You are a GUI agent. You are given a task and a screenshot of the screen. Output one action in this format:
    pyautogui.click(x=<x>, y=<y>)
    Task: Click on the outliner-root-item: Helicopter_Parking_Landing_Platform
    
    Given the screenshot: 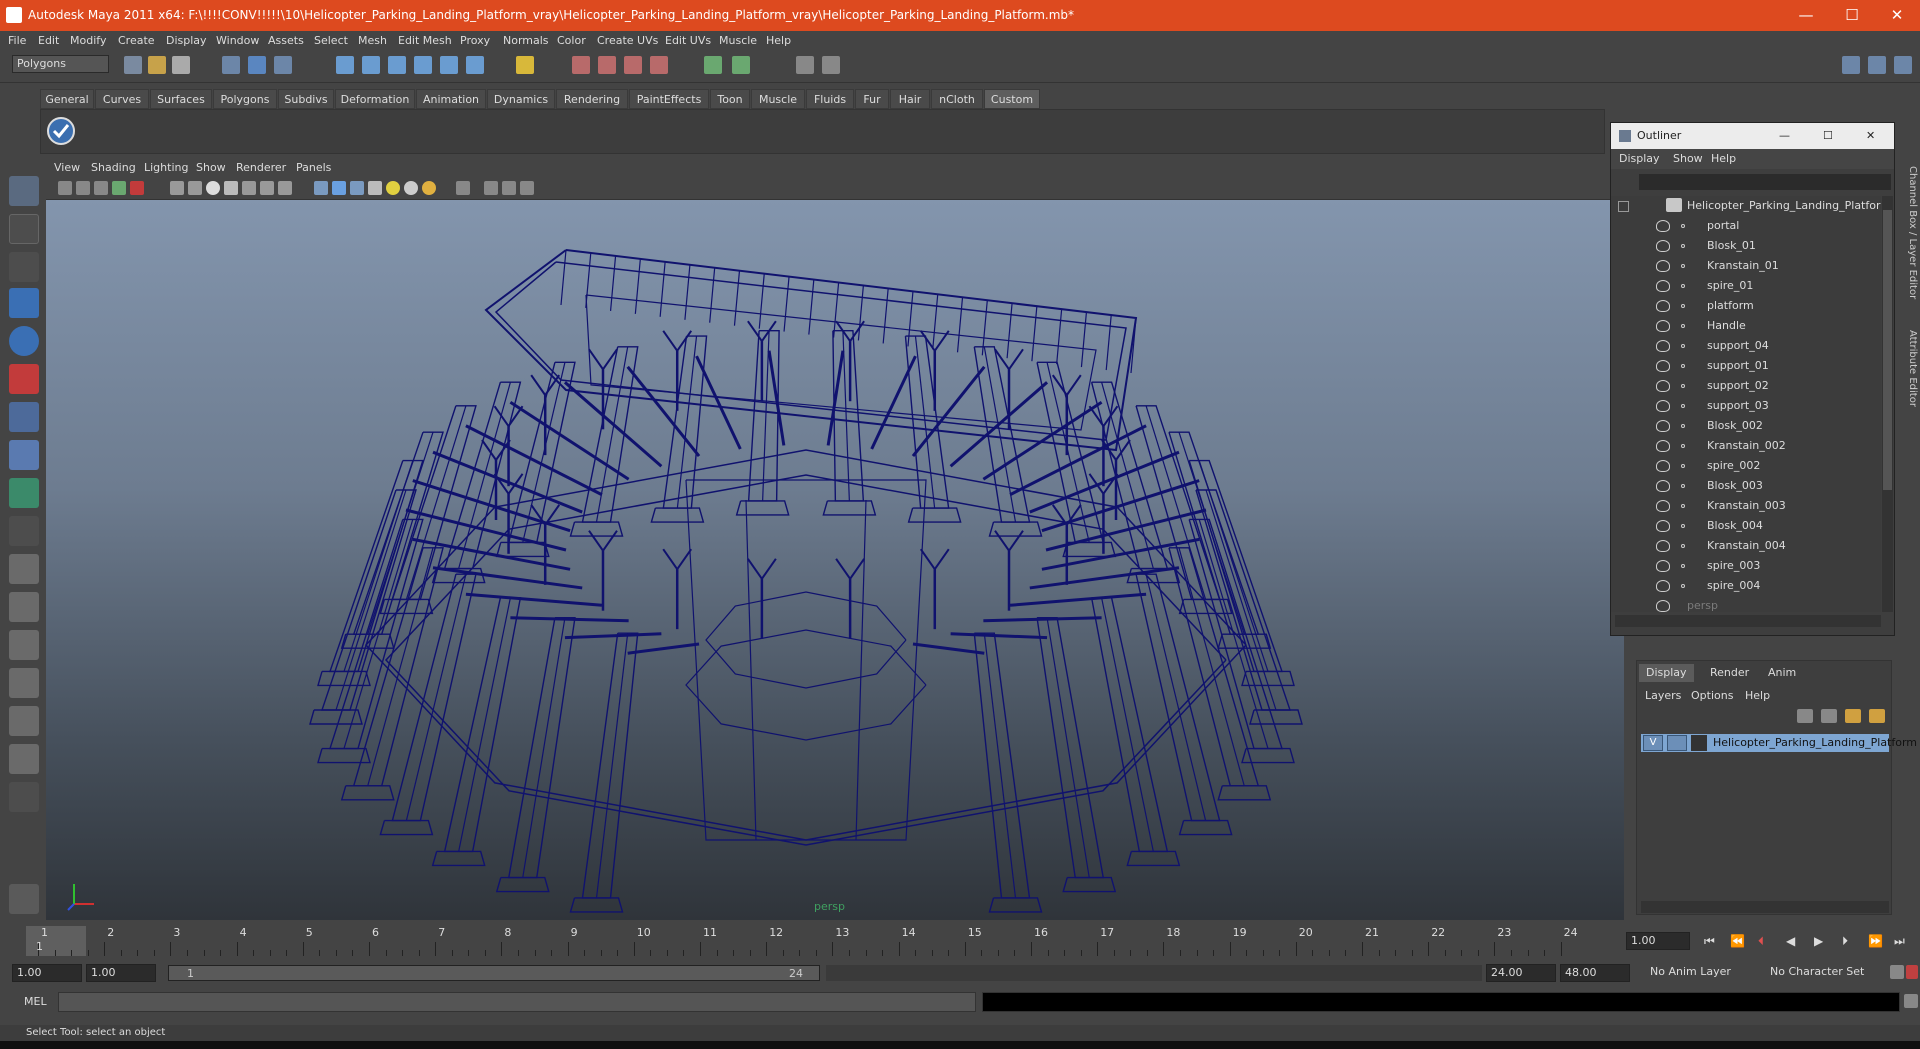 What is the action you would take?
    pyautogui.click(x=1746, y=206)
    